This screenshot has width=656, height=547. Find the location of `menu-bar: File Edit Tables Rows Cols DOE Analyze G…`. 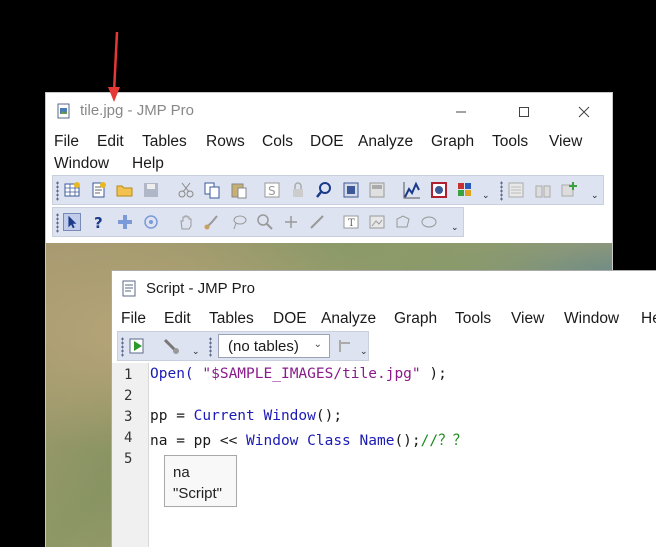

menu-bar: File Edit Tables Rows Cols DOE Analyze G… is located at coordinates (329, 154).